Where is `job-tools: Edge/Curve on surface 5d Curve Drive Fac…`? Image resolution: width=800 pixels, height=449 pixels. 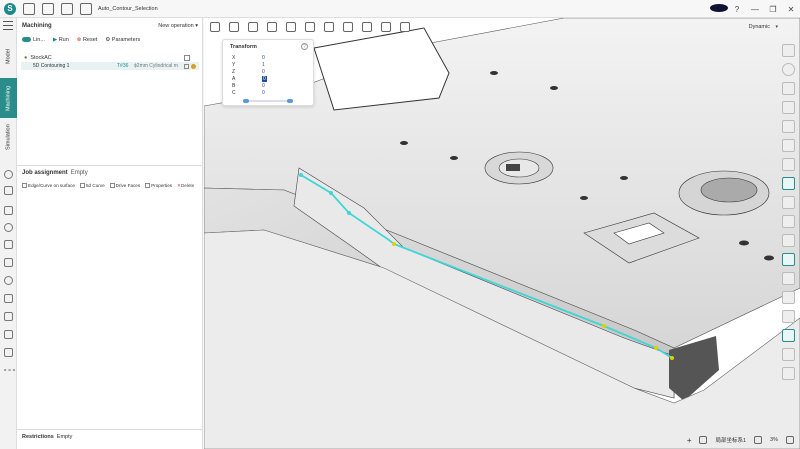 job-tools: Edge/Curve on surface 5d Curve Drive Fac… is located at coordinates (108, 186).